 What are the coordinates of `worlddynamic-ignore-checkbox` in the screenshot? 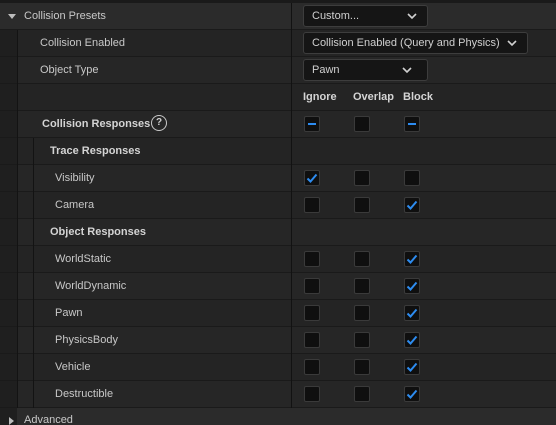 It's located at (312, 286).